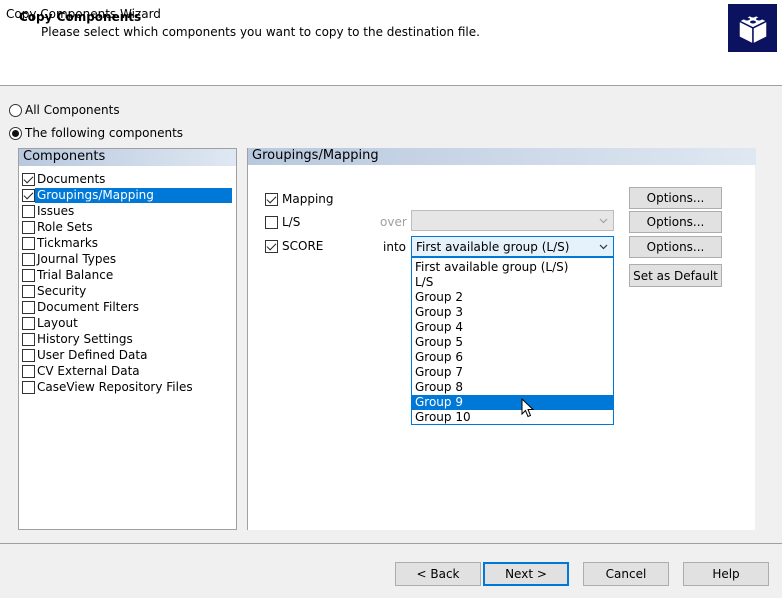 The height and width of the screenshot is (598, 782). I want to click on ls-checkbox, so click(271, 222).